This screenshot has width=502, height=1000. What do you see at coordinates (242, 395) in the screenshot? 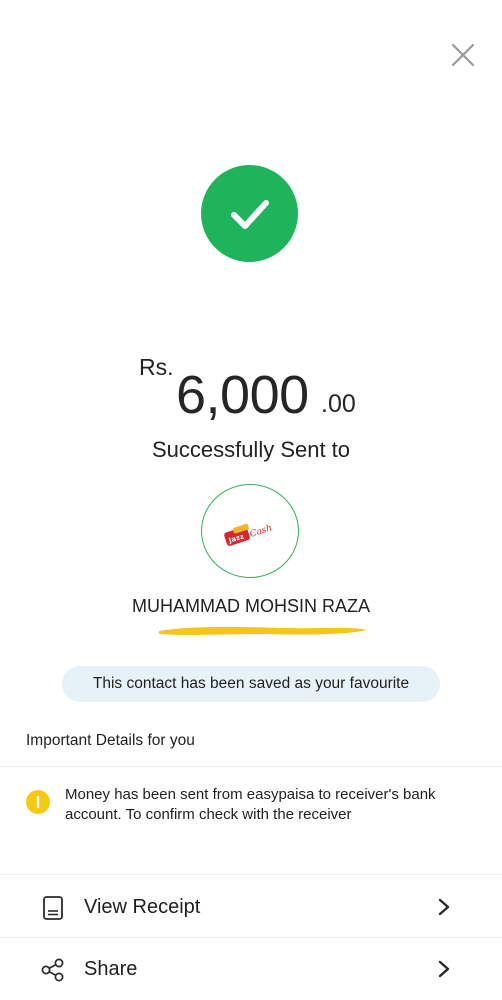
I see `amount-whole: 6,000` at bounding box center [242, 395].